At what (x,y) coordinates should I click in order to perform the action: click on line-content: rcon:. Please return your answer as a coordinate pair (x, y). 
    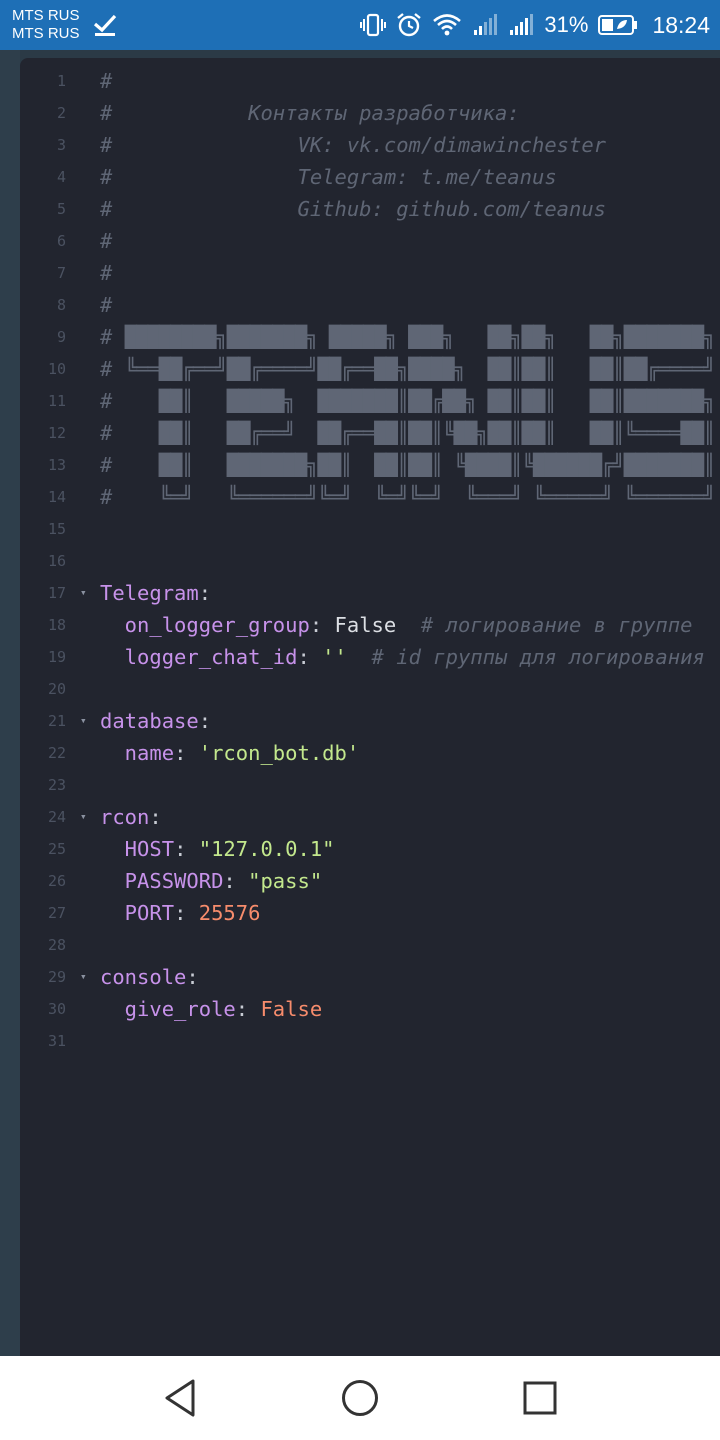
    Looking at the image, I should click on (131, 817).